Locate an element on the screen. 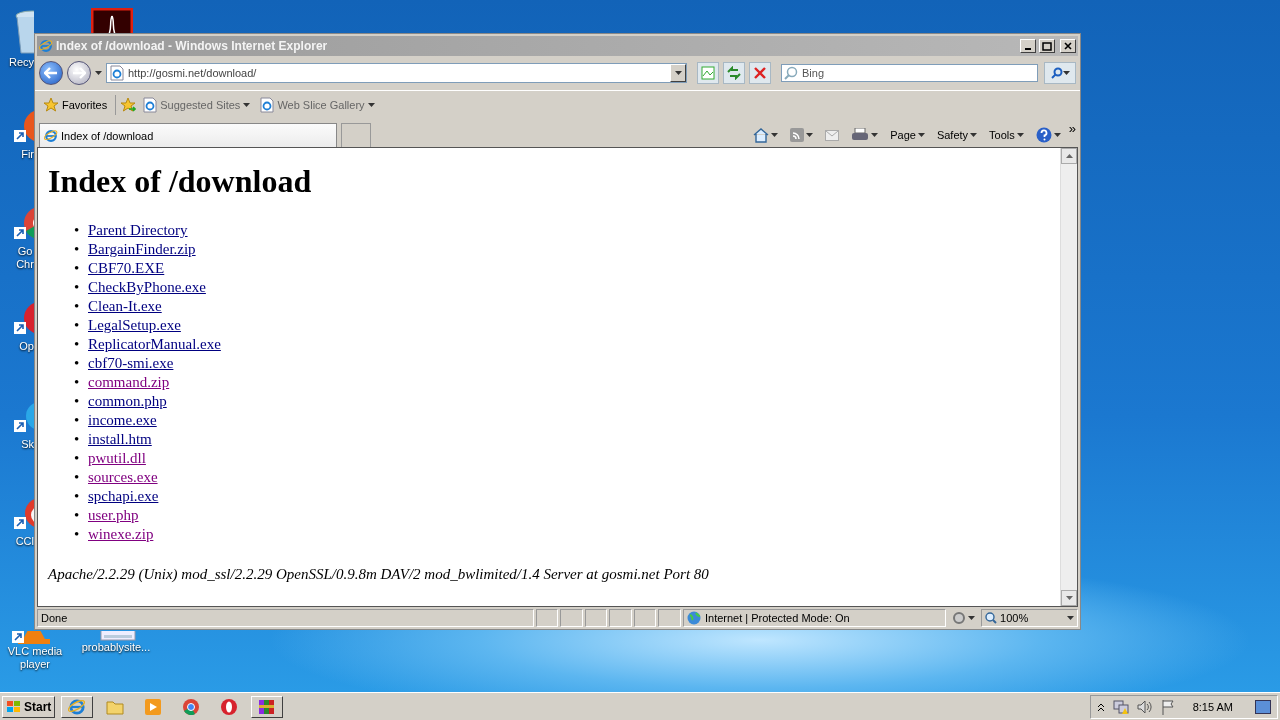  show-hidden-icons is located at coordinates (1100, 706).